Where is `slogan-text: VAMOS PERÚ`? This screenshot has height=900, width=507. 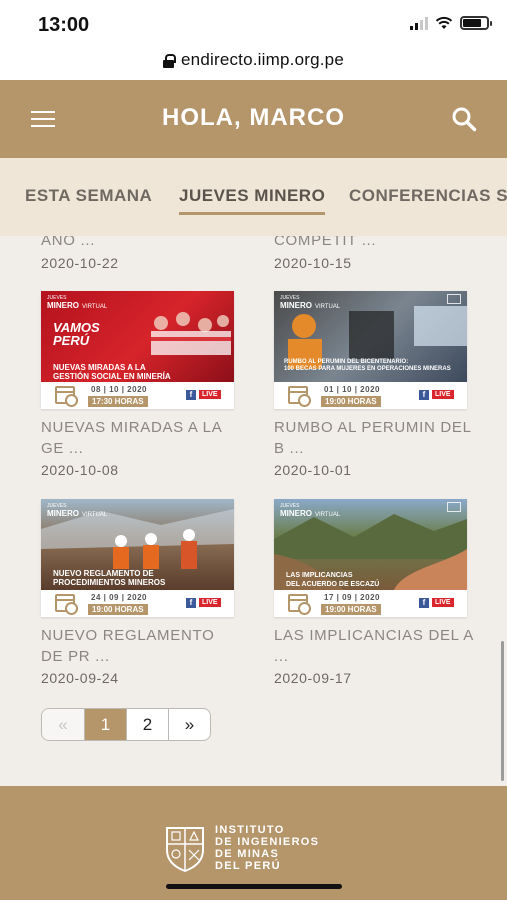
slogan-text: VAMOS PERÚ is located at coordinates (76, 334).